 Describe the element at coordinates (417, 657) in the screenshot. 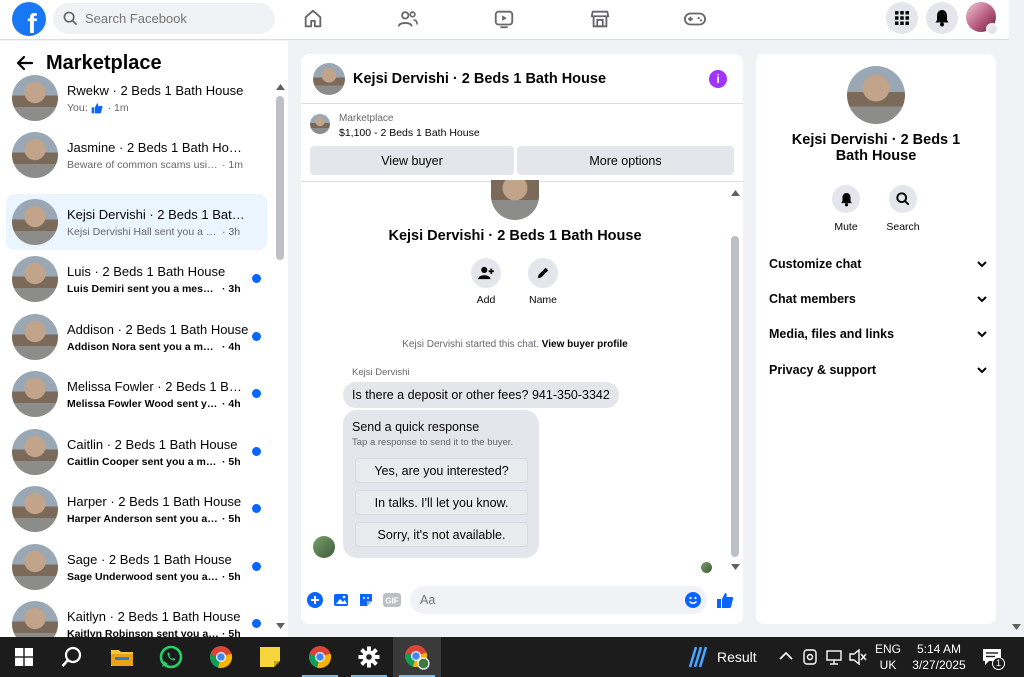

I see `chrome-profile-window-icon` at that location.